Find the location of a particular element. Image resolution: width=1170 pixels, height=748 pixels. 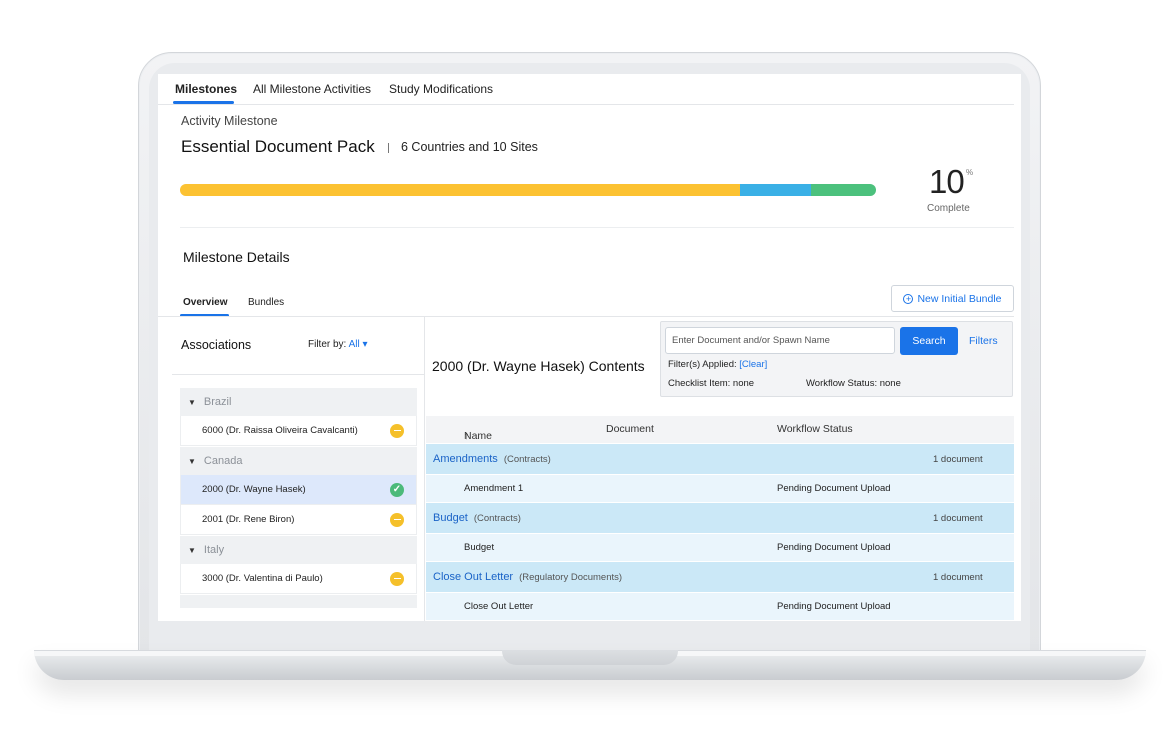

site-item-selected: 2000 (Dr. Wayne Hasek) ✓ is located at coordinates (298, 490).